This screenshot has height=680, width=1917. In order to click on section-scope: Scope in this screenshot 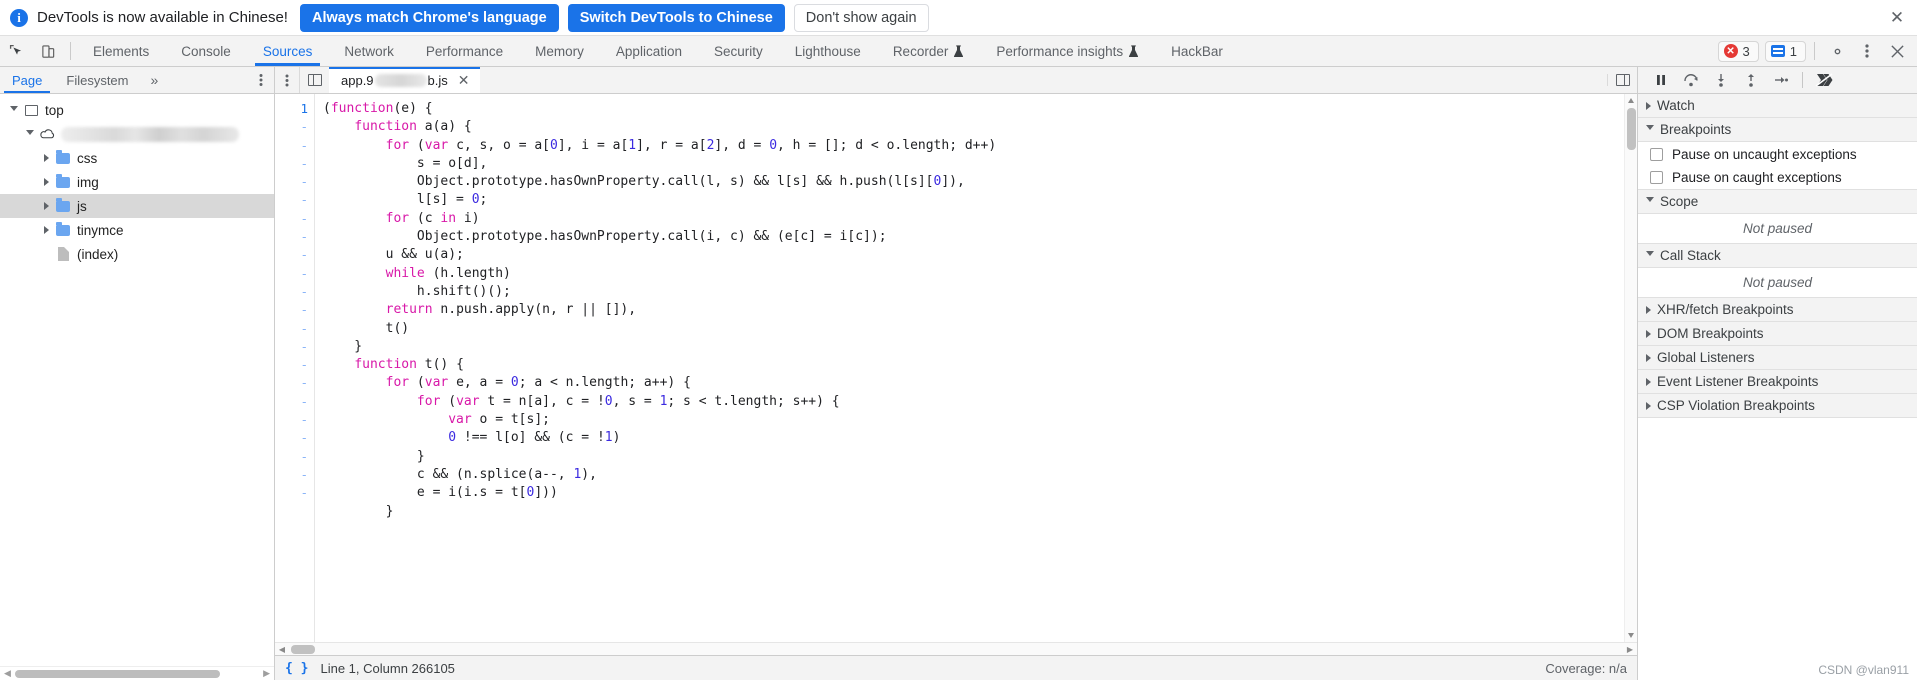, I will do `click(1777, 202)`.